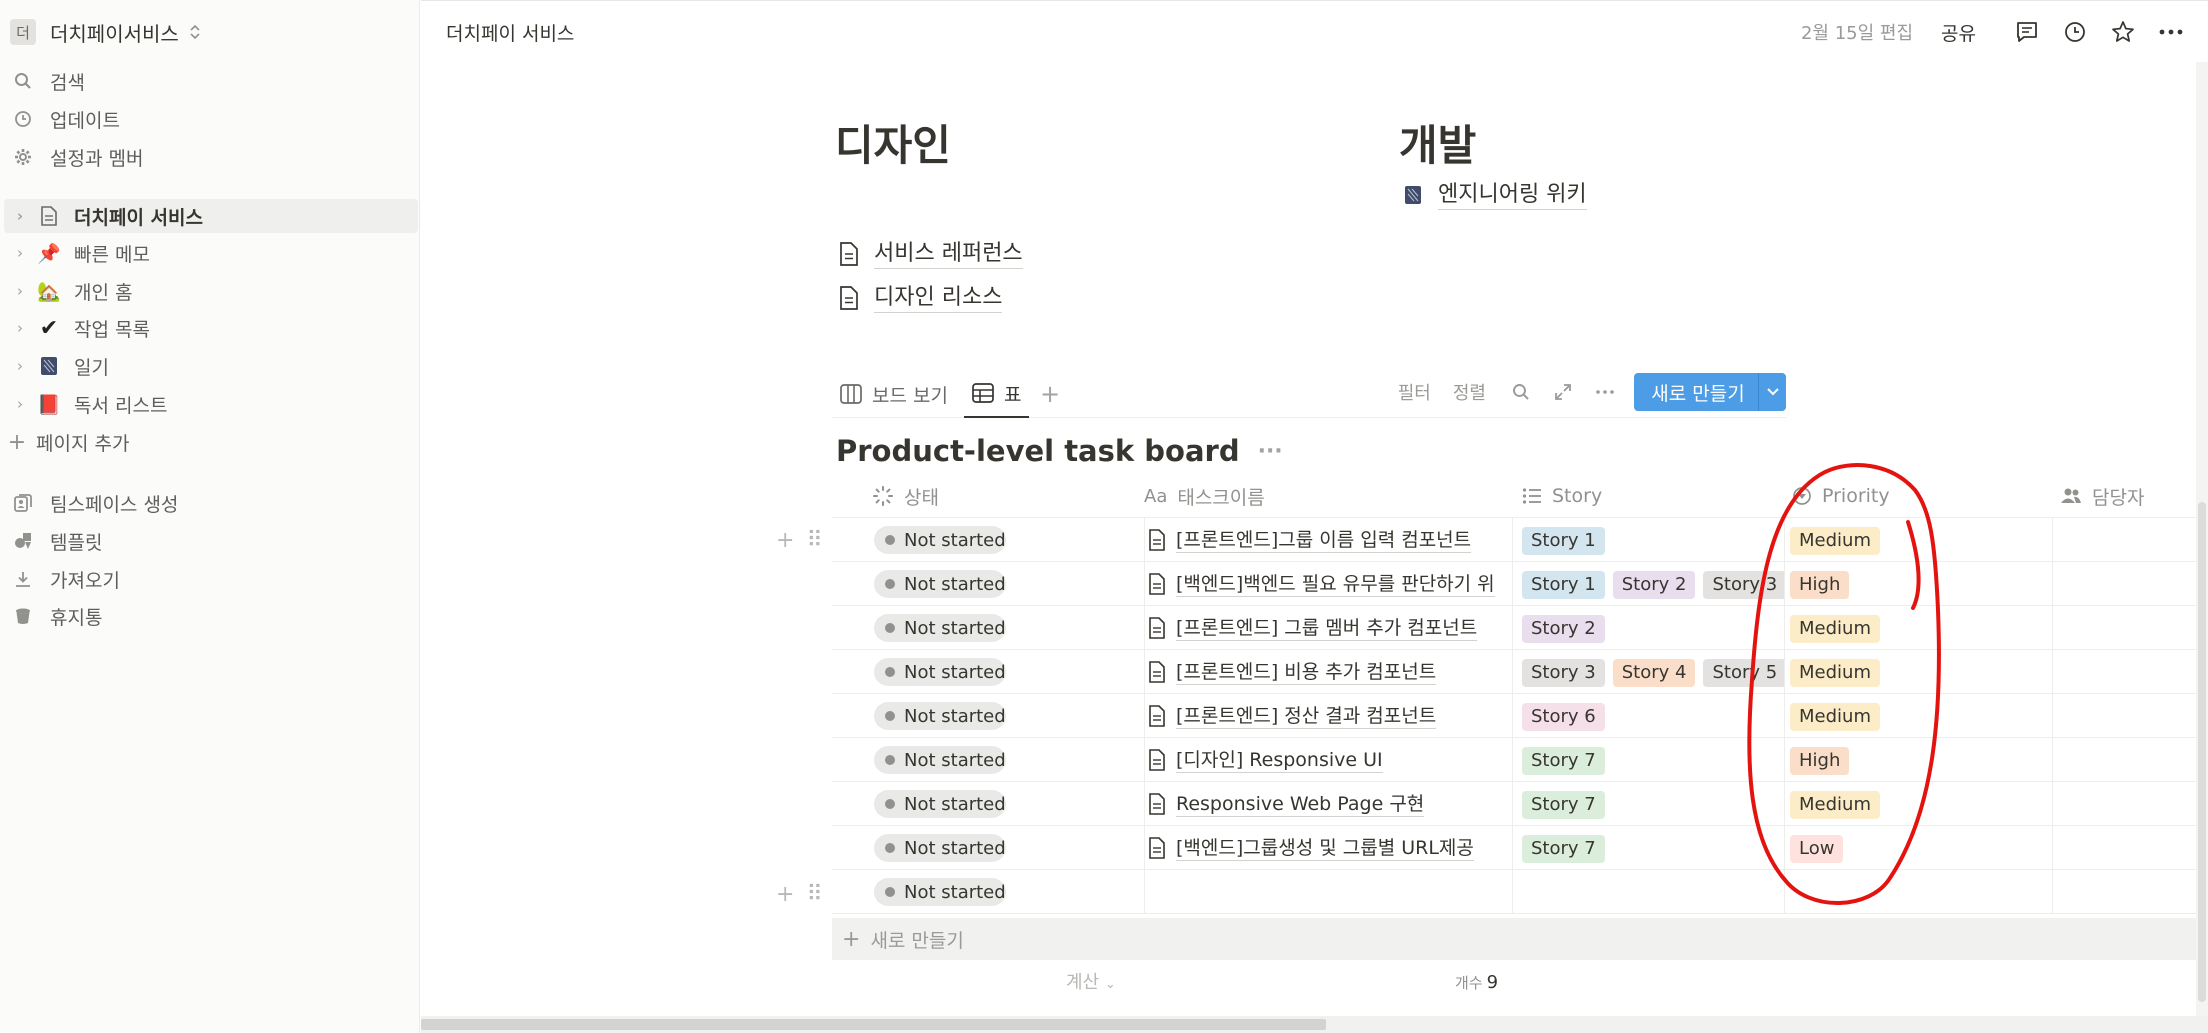 Image resolution: width=2208 pixels, height=1033 pixels. Describe the element at coordinates (114, 504) in the screenshot. I see `sidebar-item-label: 팀스페이스 생성` at that location.